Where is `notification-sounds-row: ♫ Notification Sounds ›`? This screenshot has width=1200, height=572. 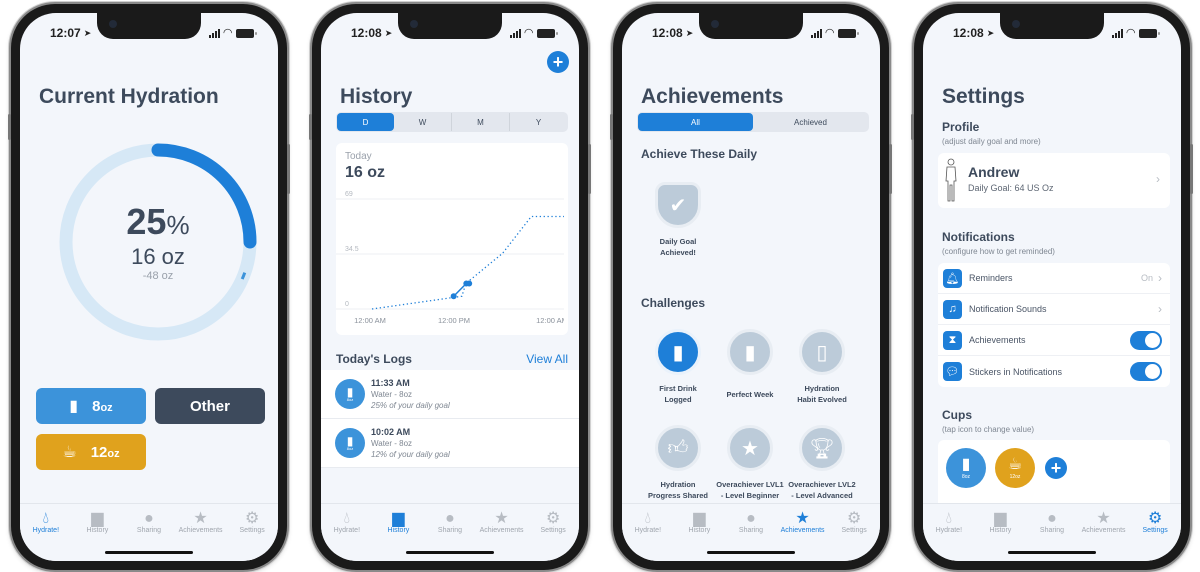 notification-sounds-row: ♫ Notification Sounds › is located at coordinates (1054, 309).